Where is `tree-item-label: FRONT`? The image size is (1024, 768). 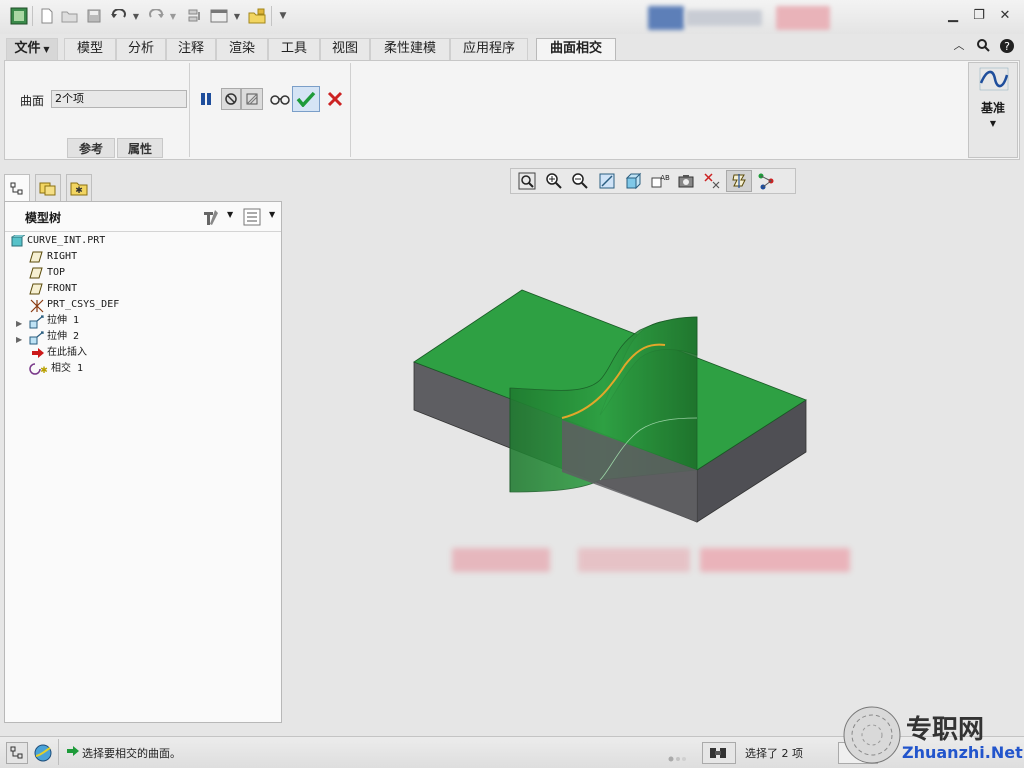
tree-item-label: FRONT is located at coordinates (62, 288).